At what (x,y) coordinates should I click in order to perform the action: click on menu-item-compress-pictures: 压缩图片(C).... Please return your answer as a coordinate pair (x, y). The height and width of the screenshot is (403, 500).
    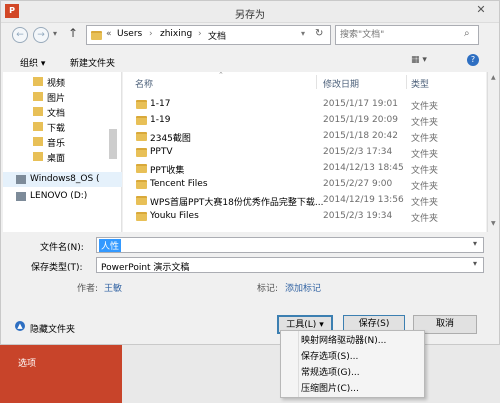
    Looking at the image, I should click on (361, 389).